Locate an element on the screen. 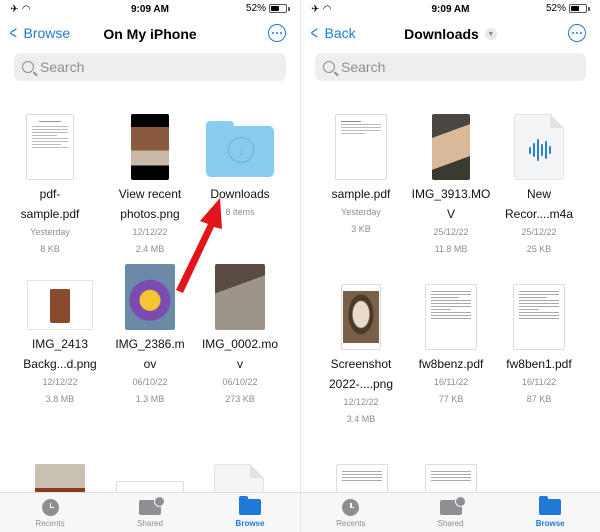 The image size is (600, 532). title-menu: Downloads ▼ is located at coordinates (450, 34).